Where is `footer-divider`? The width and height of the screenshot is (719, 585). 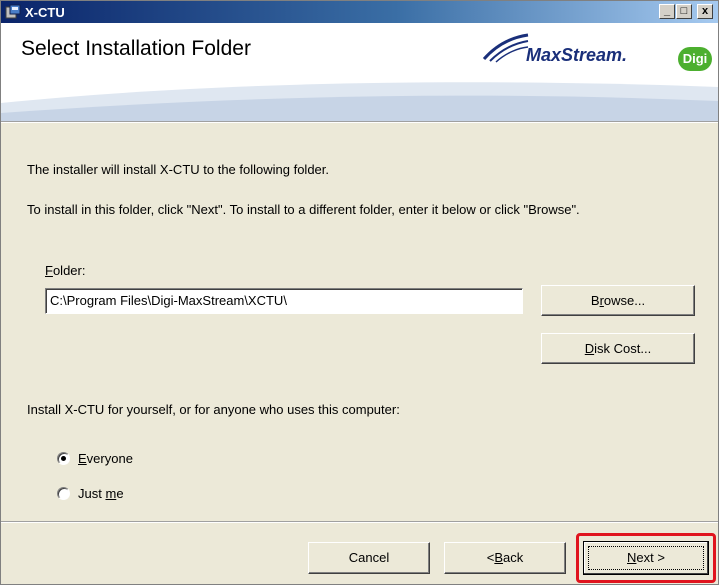
footer-divider is located at coordinates (359, 522).